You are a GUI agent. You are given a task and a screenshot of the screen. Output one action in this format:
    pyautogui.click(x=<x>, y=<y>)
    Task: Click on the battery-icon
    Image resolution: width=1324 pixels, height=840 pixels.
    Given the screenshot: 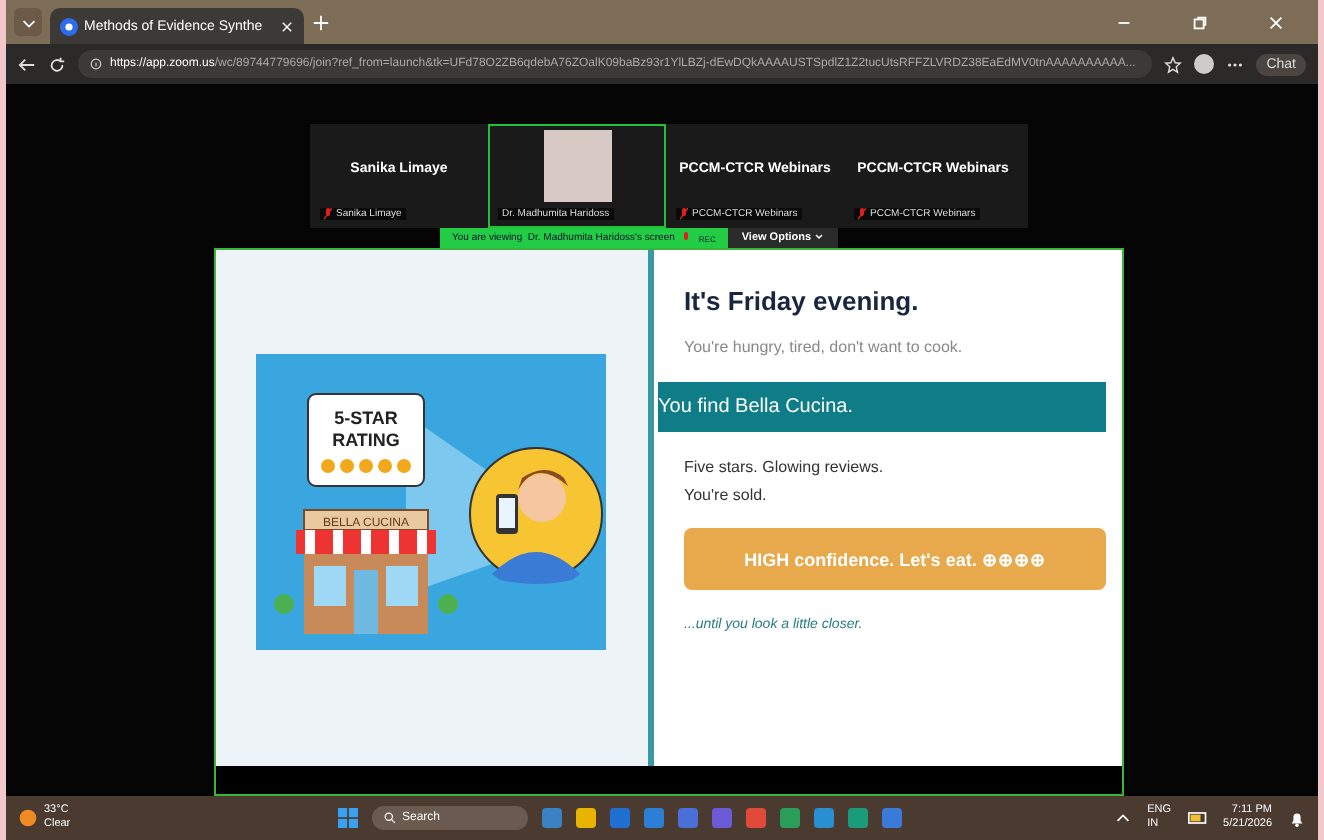 What is the action you would take?
    pyautogui.click(x=1197, y=818)
    